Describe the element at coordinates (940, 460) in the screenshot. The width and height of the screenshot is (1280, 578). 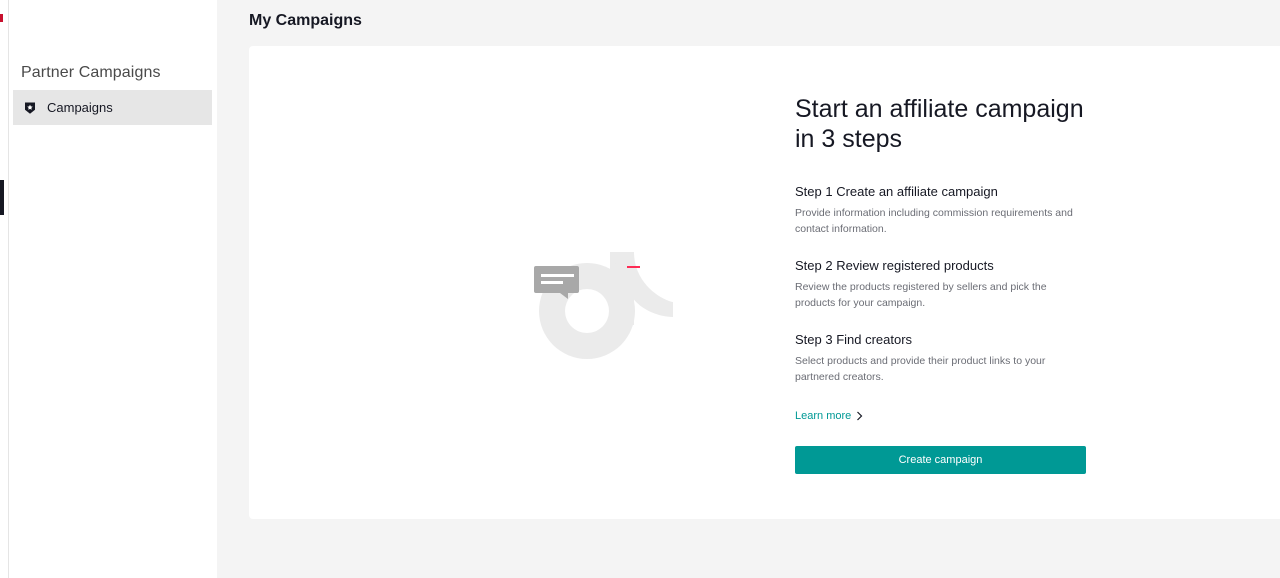
I see `create-campaign-button: Create campaign` at that location.